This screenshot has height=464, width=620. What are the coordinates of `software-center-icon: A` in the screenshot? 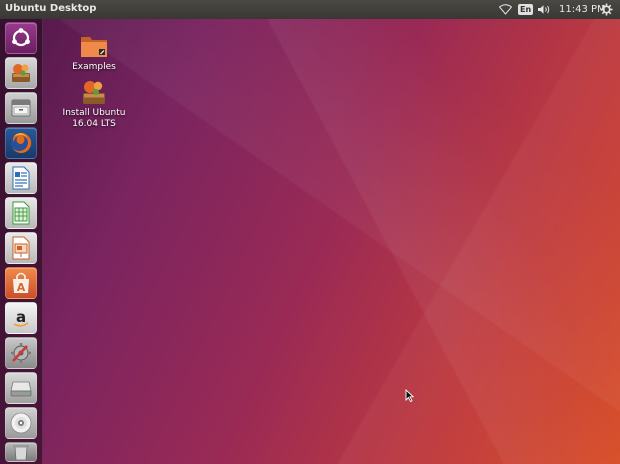 It's located at (21, 283).